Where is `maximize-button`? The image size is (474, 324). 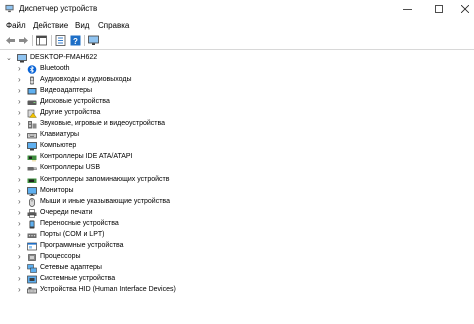
maximize-button is located at coordinates (439, 9).